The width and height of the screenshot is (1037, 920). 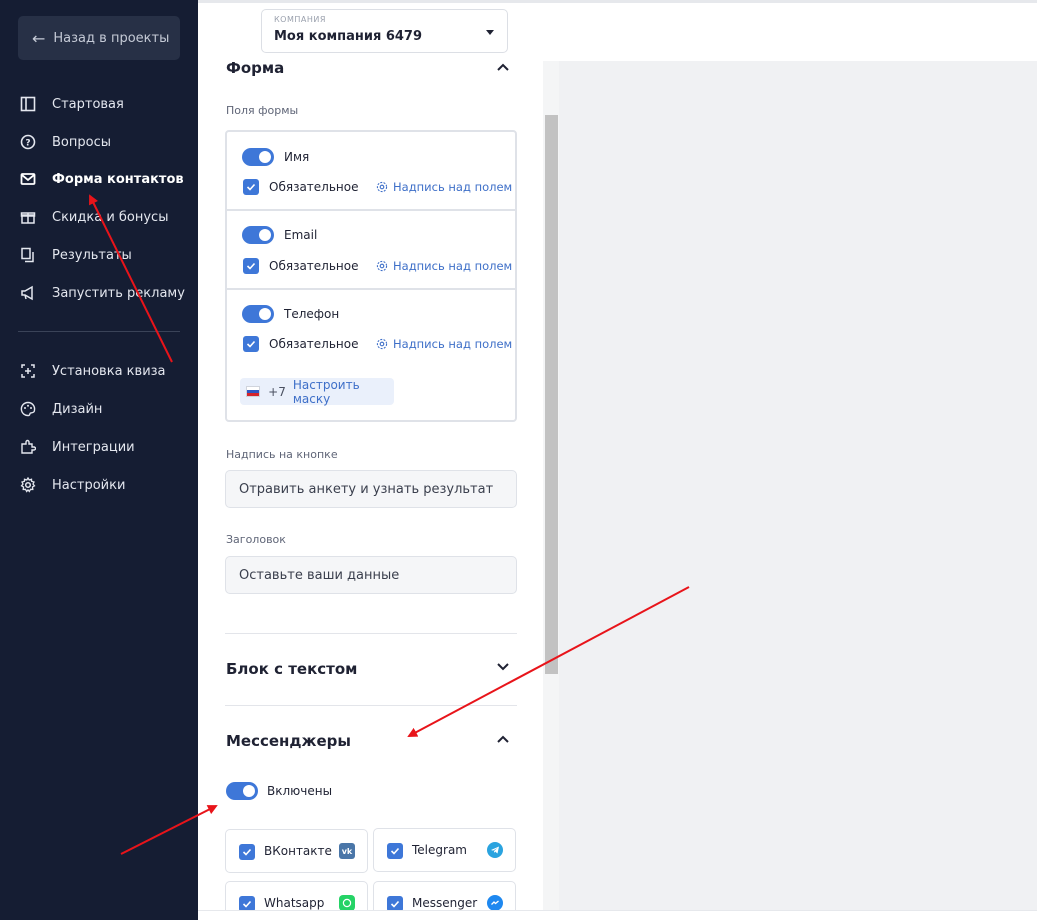 I want to click on messenger-telegram-checkbox, so click(x=395, y=851).